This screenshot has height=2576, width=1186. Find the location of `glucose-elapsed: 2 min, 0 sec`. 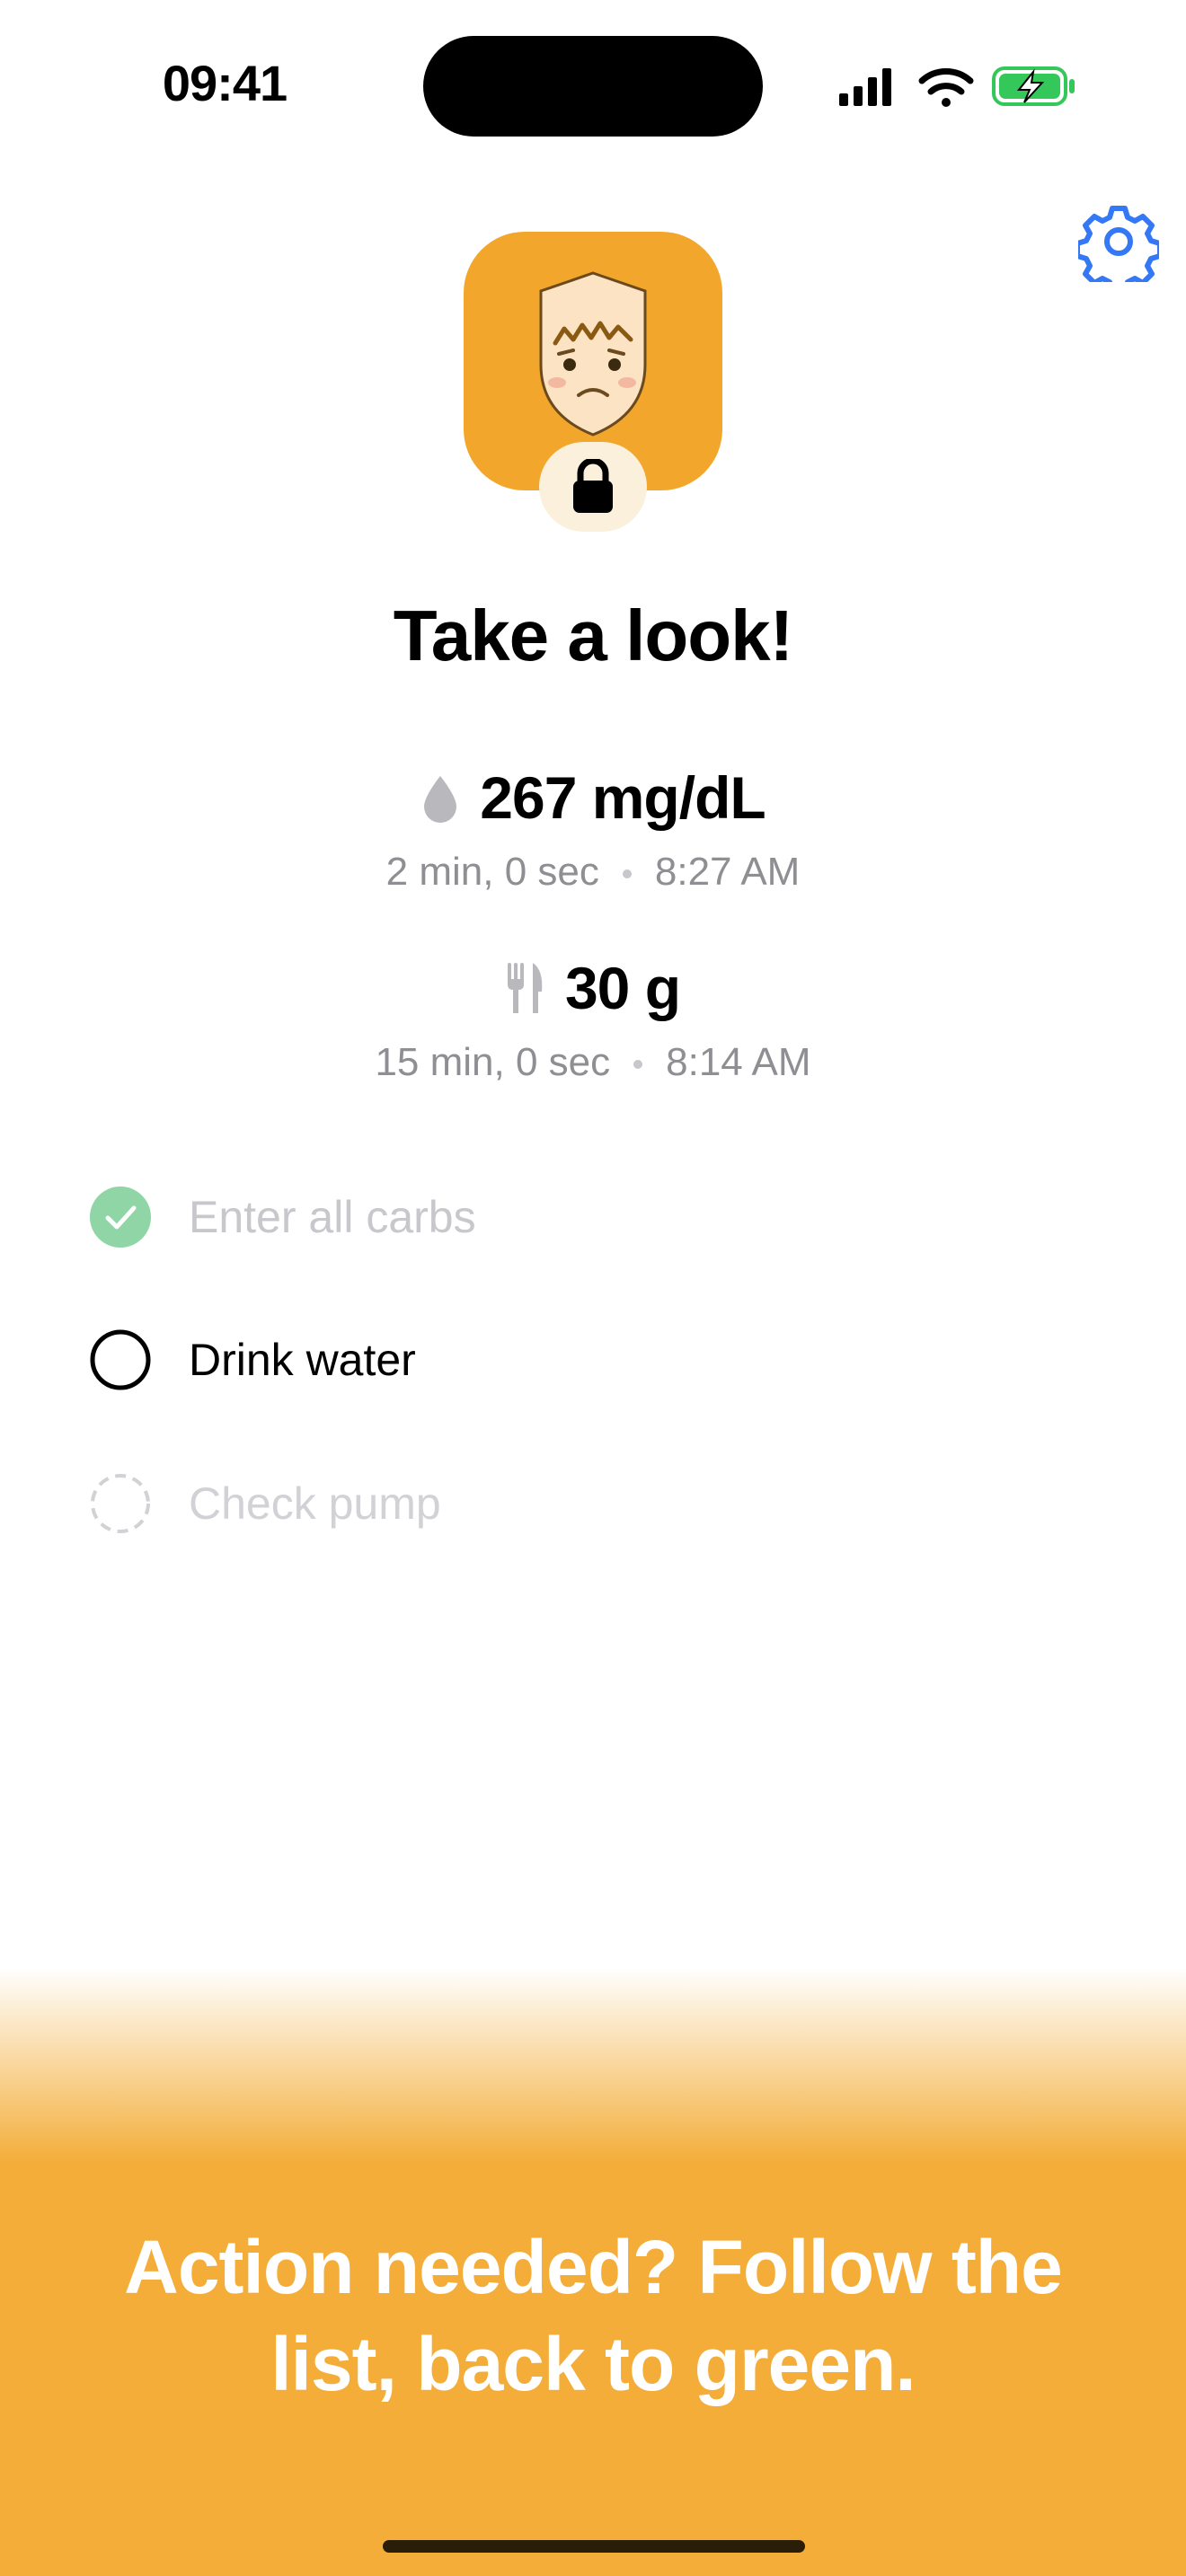

glucose-elapsed: 2 min, 0 sec is located at coordinates (492, 872).